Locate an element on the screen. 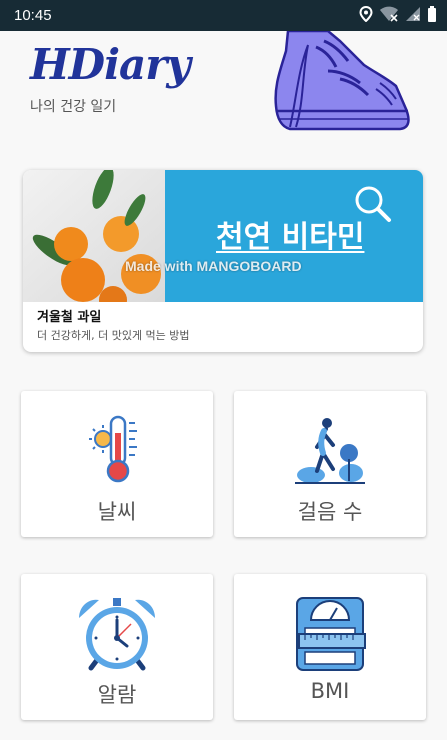 This screenshot has height=740, width=447. alarm-tile: 알람 is located at coordinates (117, 647).